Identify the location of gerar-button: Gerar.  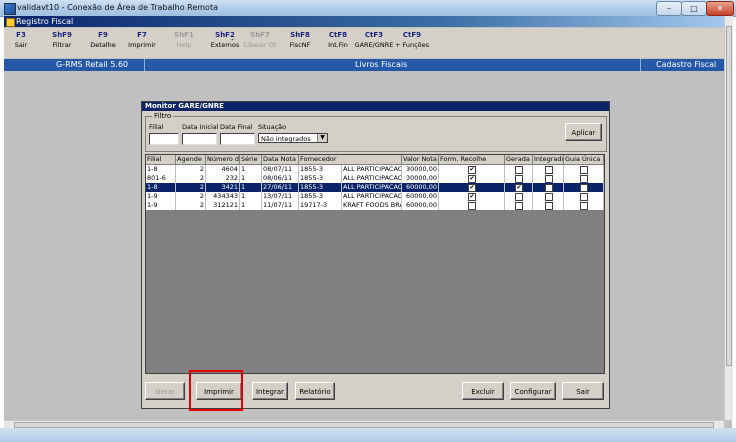
(165, 391).